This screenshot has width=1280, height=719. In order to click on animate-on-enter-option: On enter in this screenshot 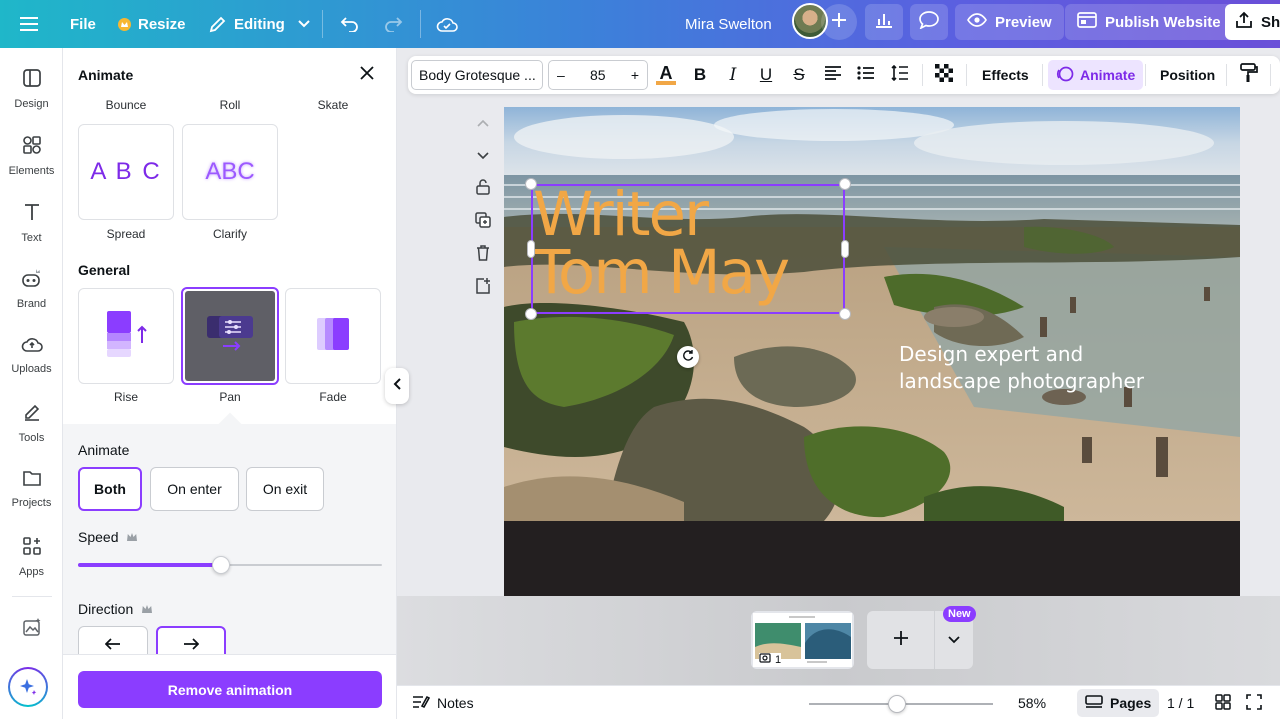, I will do `click(194, 489)`.